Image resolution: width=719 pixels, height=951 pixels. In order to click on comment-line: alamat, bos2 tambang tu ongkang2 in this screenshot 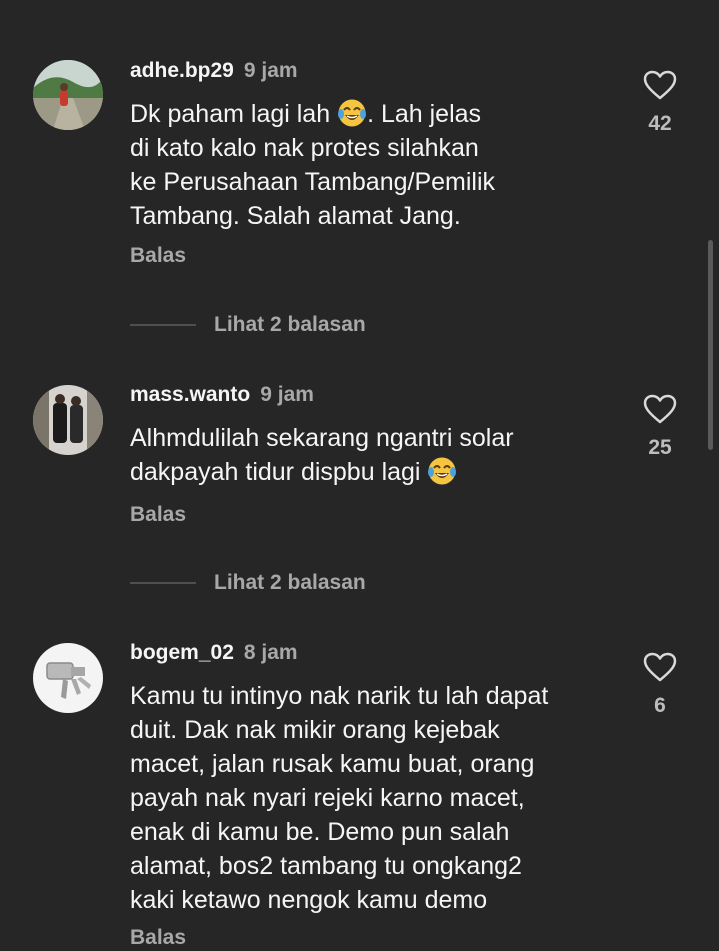, I will do `click(326, 866)`.